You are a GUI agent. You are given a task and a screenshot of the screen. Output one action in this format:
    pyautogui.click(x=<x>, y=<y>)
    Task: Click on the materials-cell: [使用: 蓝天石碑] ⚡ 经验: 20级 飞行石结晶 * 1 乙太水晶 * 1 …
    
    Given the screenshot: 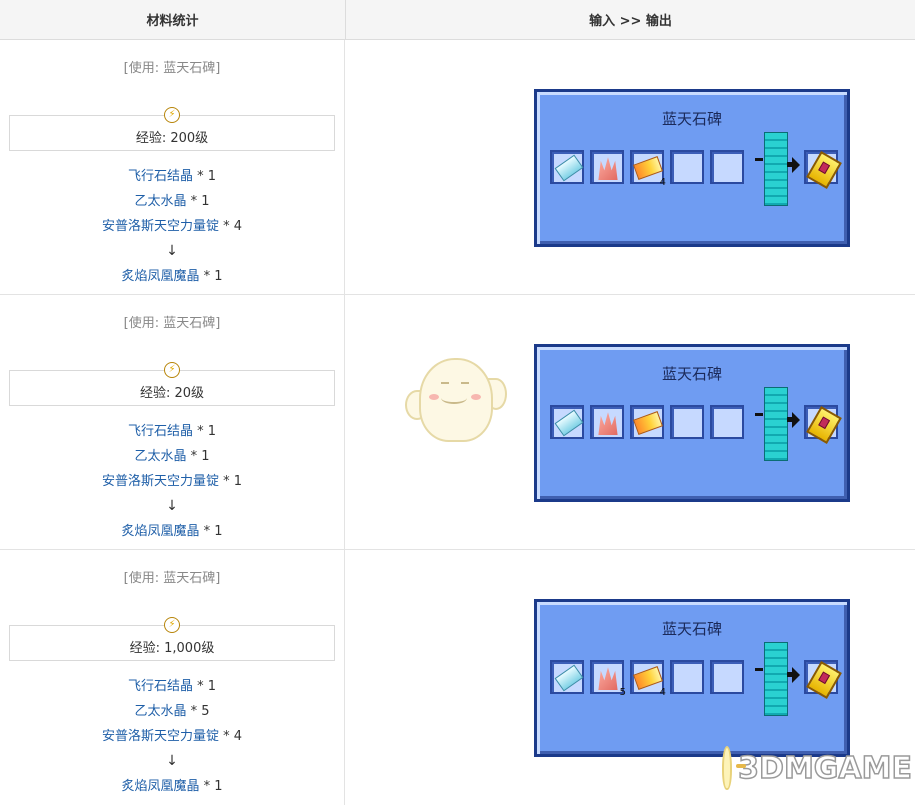 What is the action you would take?
    pyautogui.click(x=172, y=422)
    